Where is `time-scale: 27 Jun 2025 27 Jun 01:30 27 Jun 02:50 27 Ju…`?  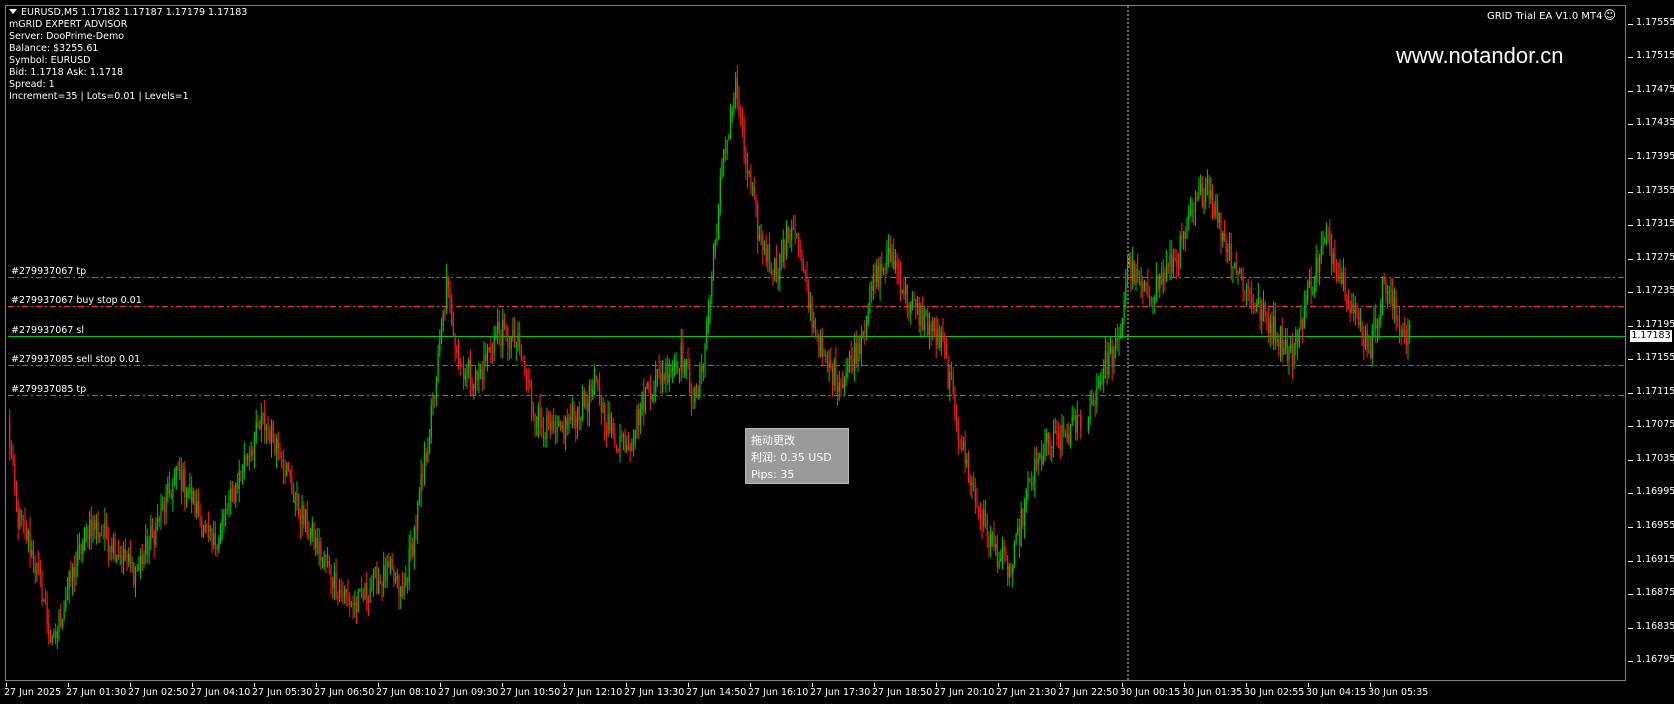 time-scale: 27 Jun 2025 27 Jun 01:30 27 Jun 02:50 27 Ju… is located at coordinates (814, 693).